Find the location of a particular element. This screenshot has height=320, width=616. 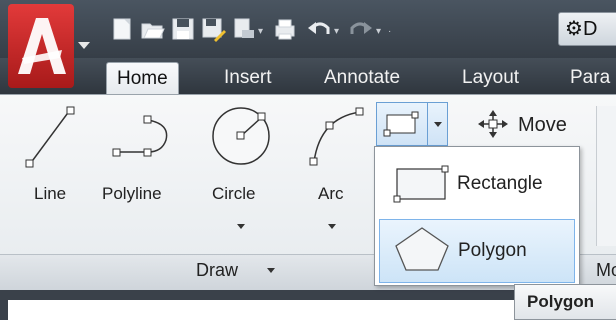

polygon-icon is located at coordinates (422, 249).